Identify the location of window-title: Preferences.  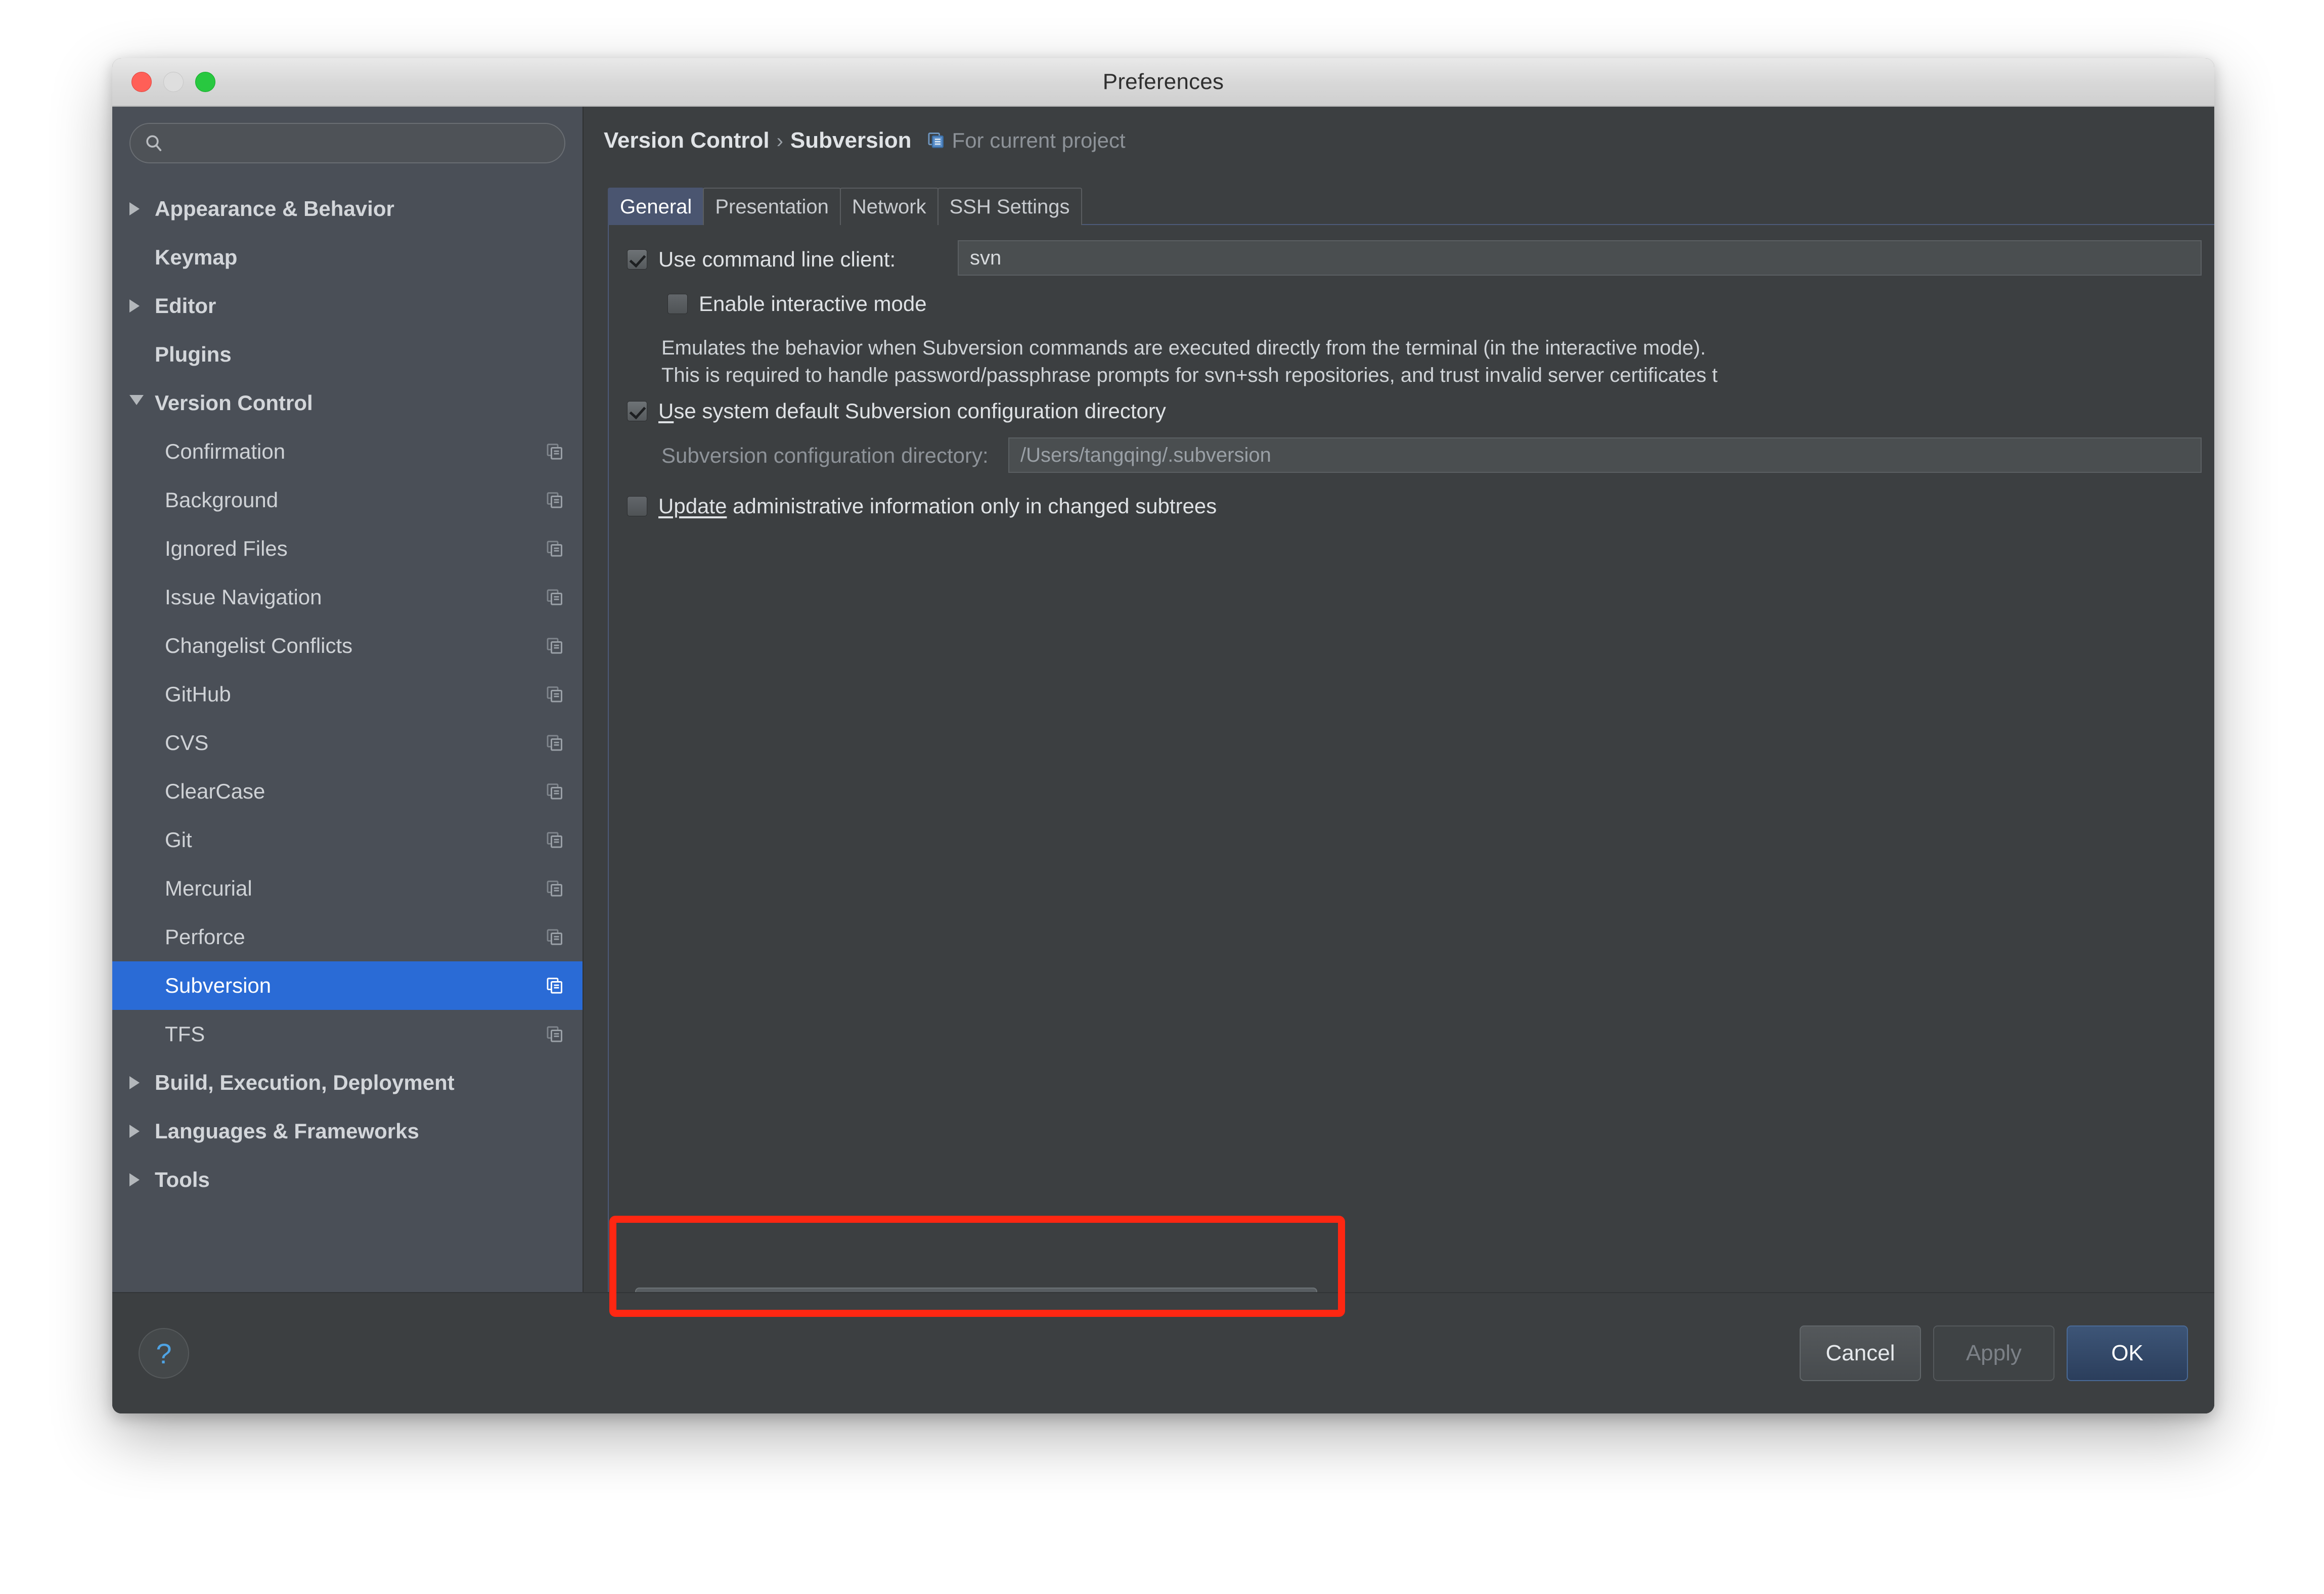
(1163, 81).